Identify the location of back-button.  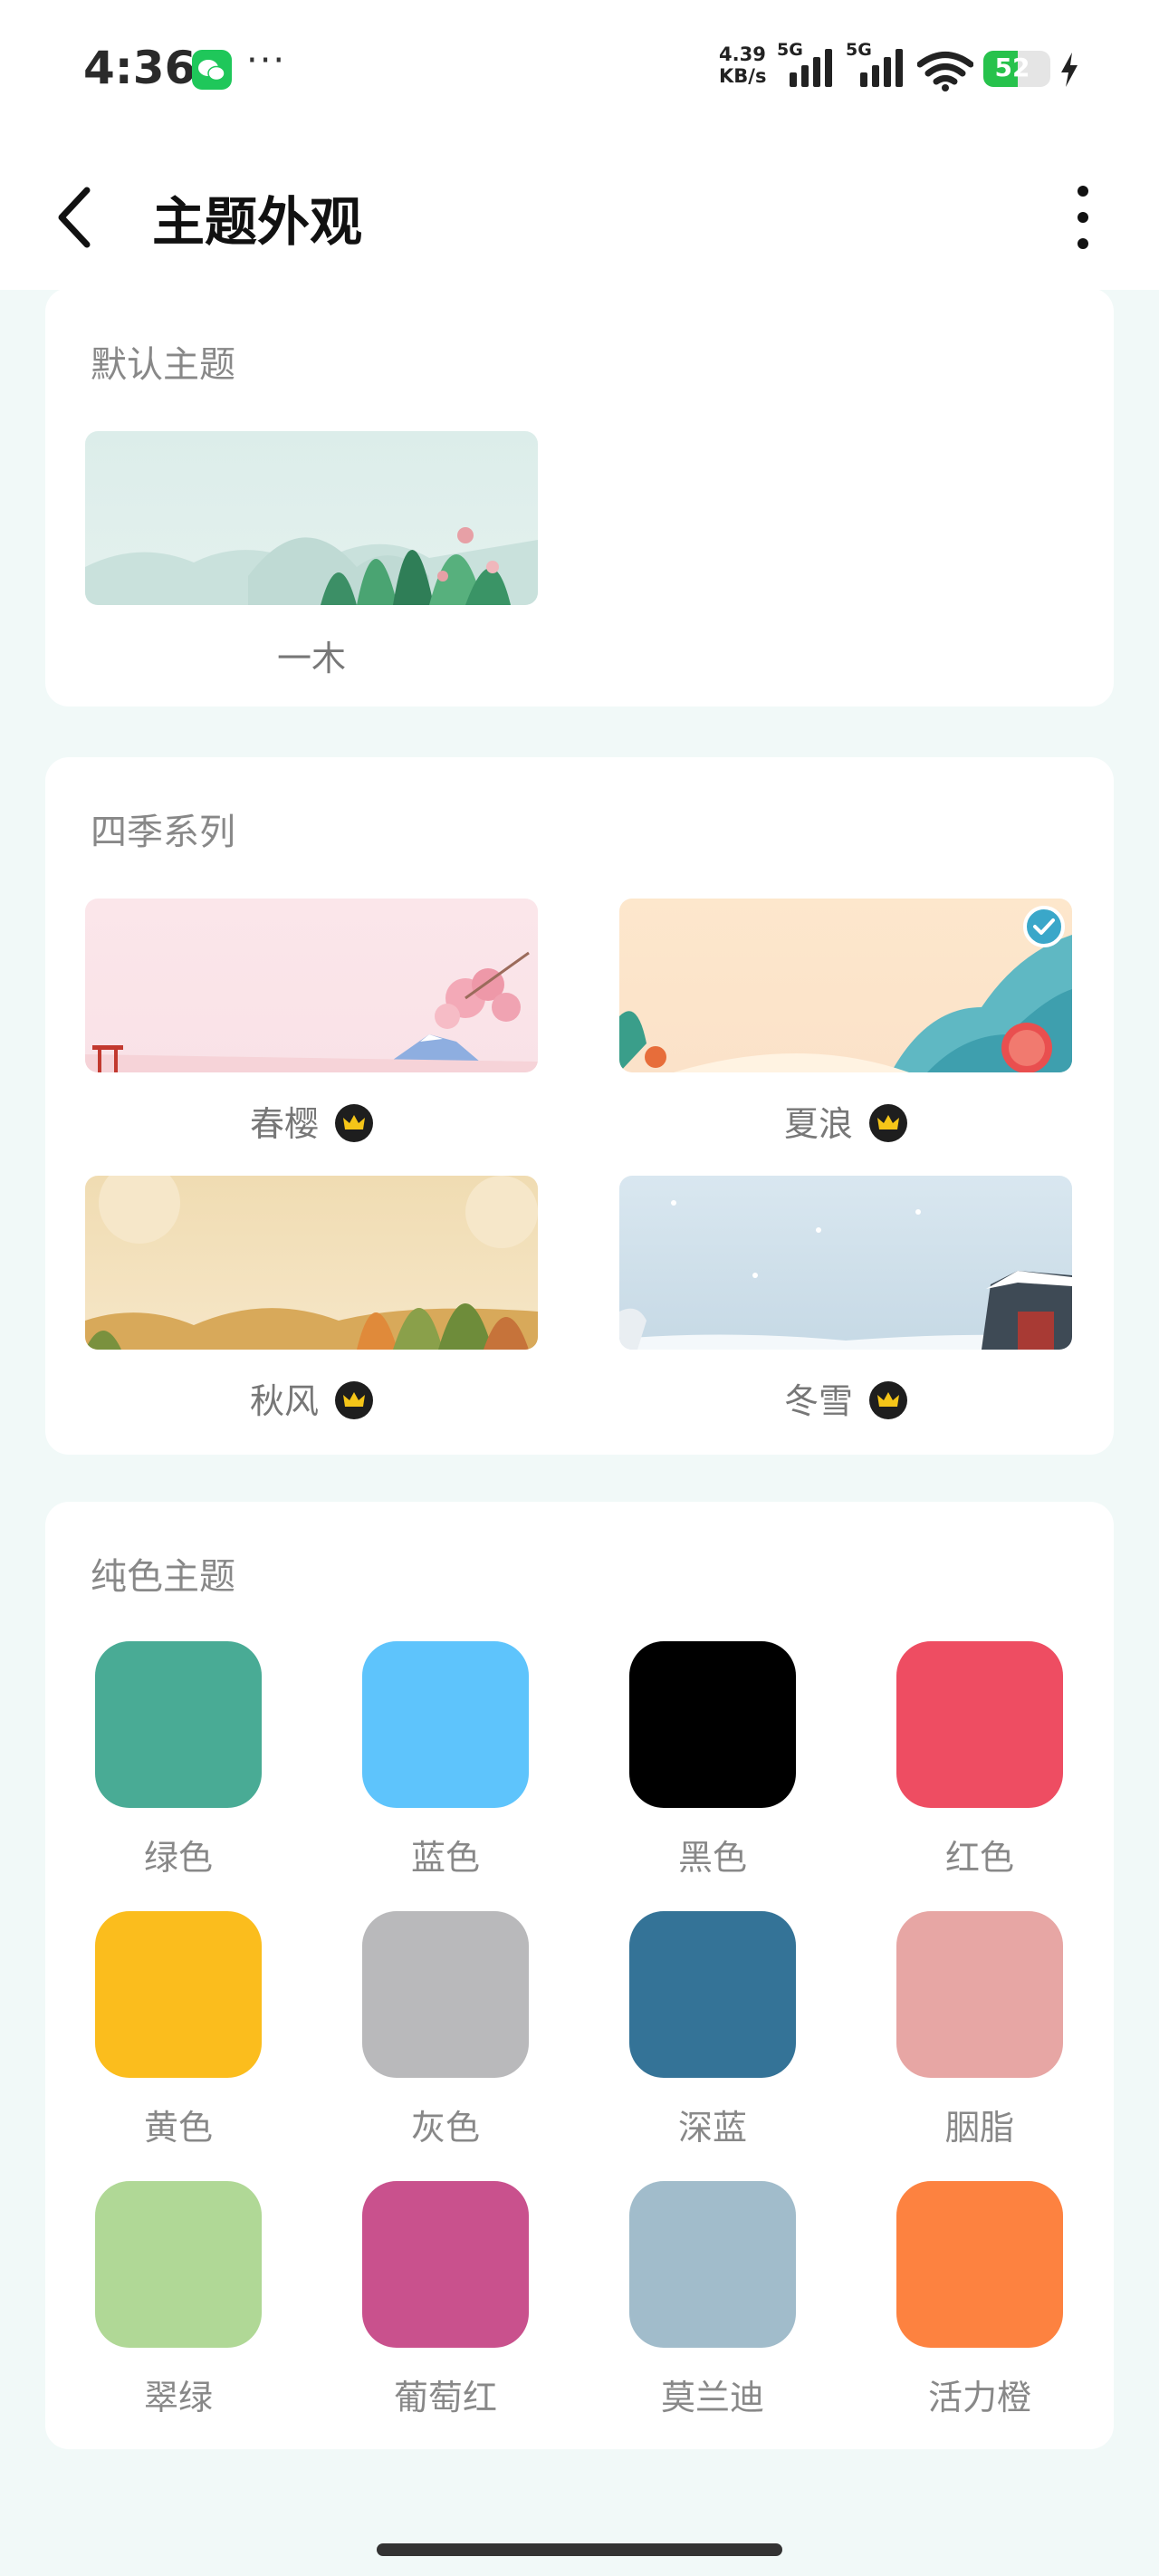
(75, 217).